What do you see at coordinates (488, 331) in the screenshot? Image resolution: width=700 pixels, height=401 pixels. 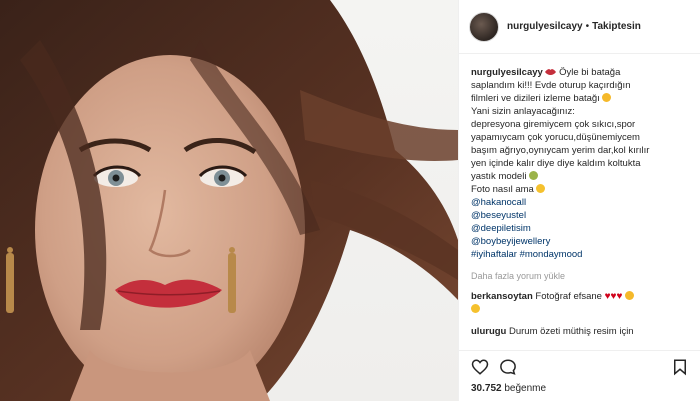 I see `comment-username: ulurugu` at bounding box center [488, 331].